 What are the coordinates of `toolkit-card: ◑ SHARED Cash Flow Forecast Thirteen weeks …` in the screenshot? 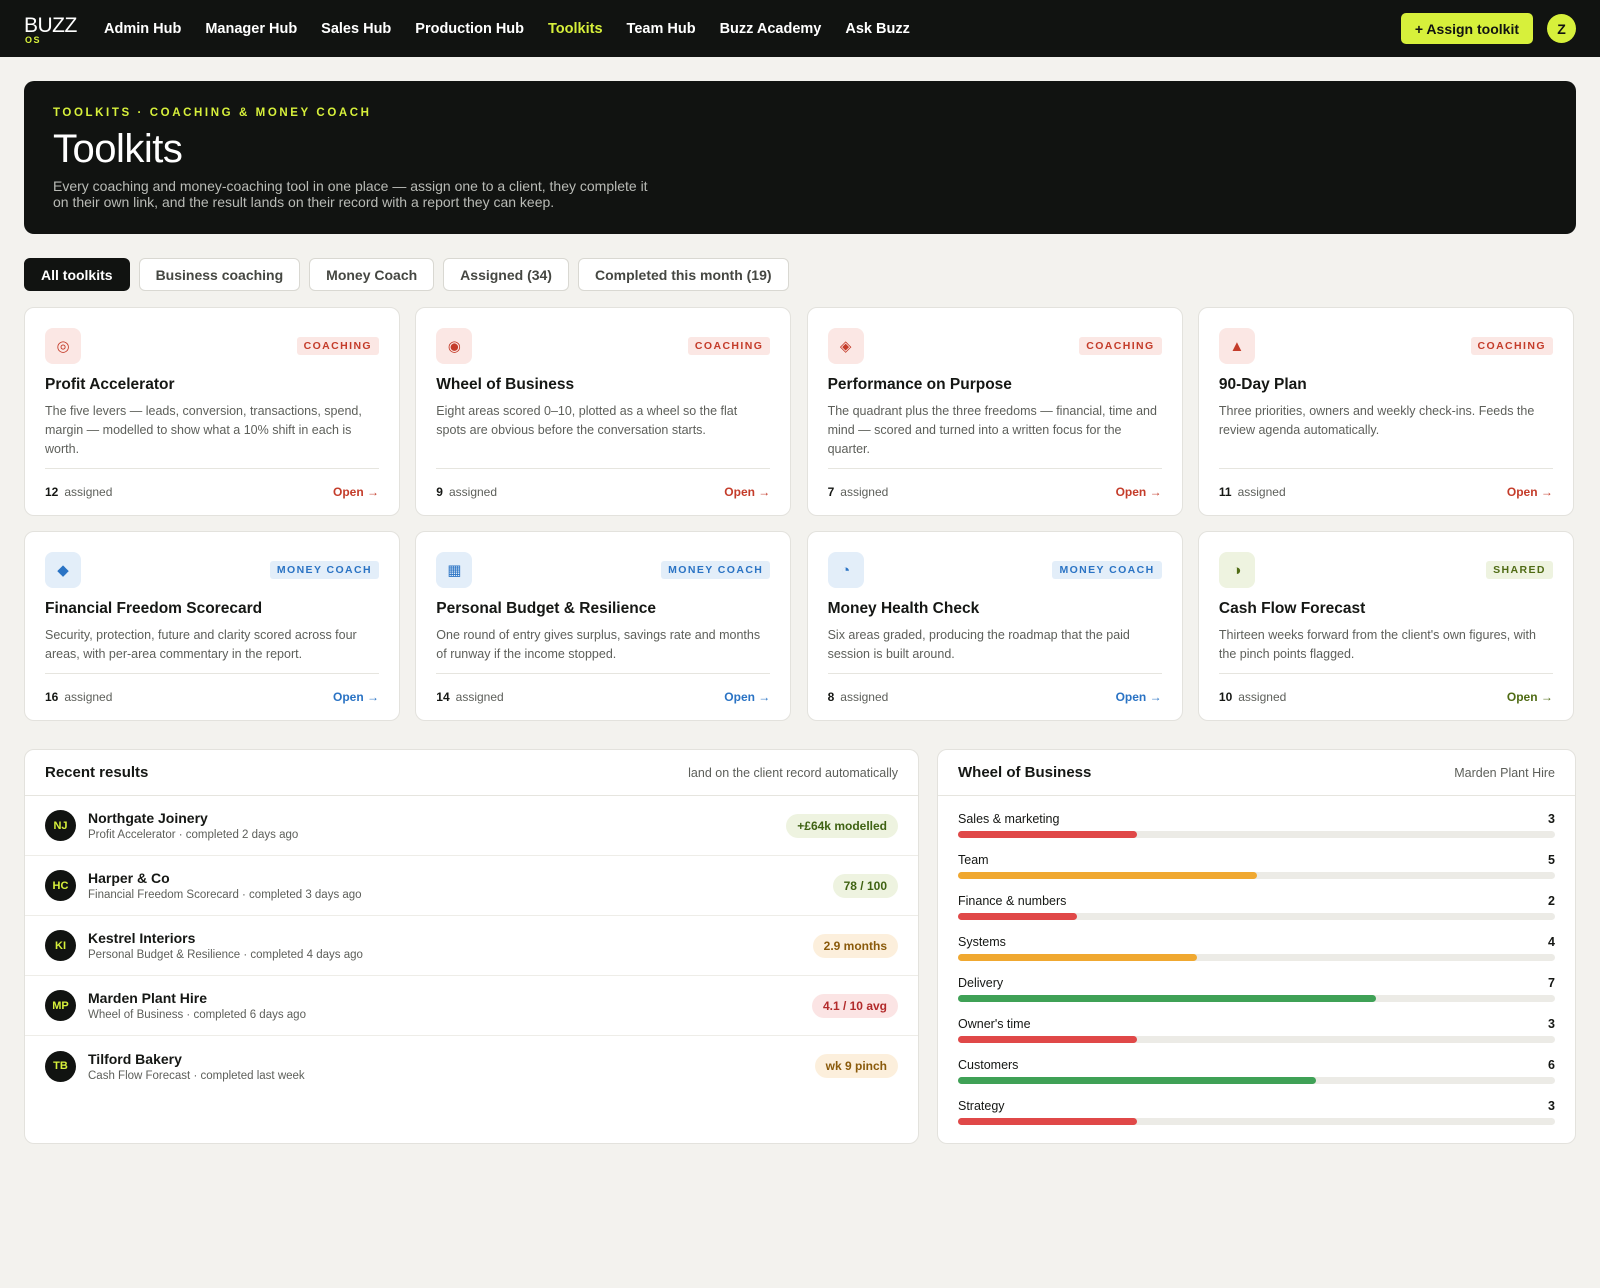 It's located at (1385, 626).